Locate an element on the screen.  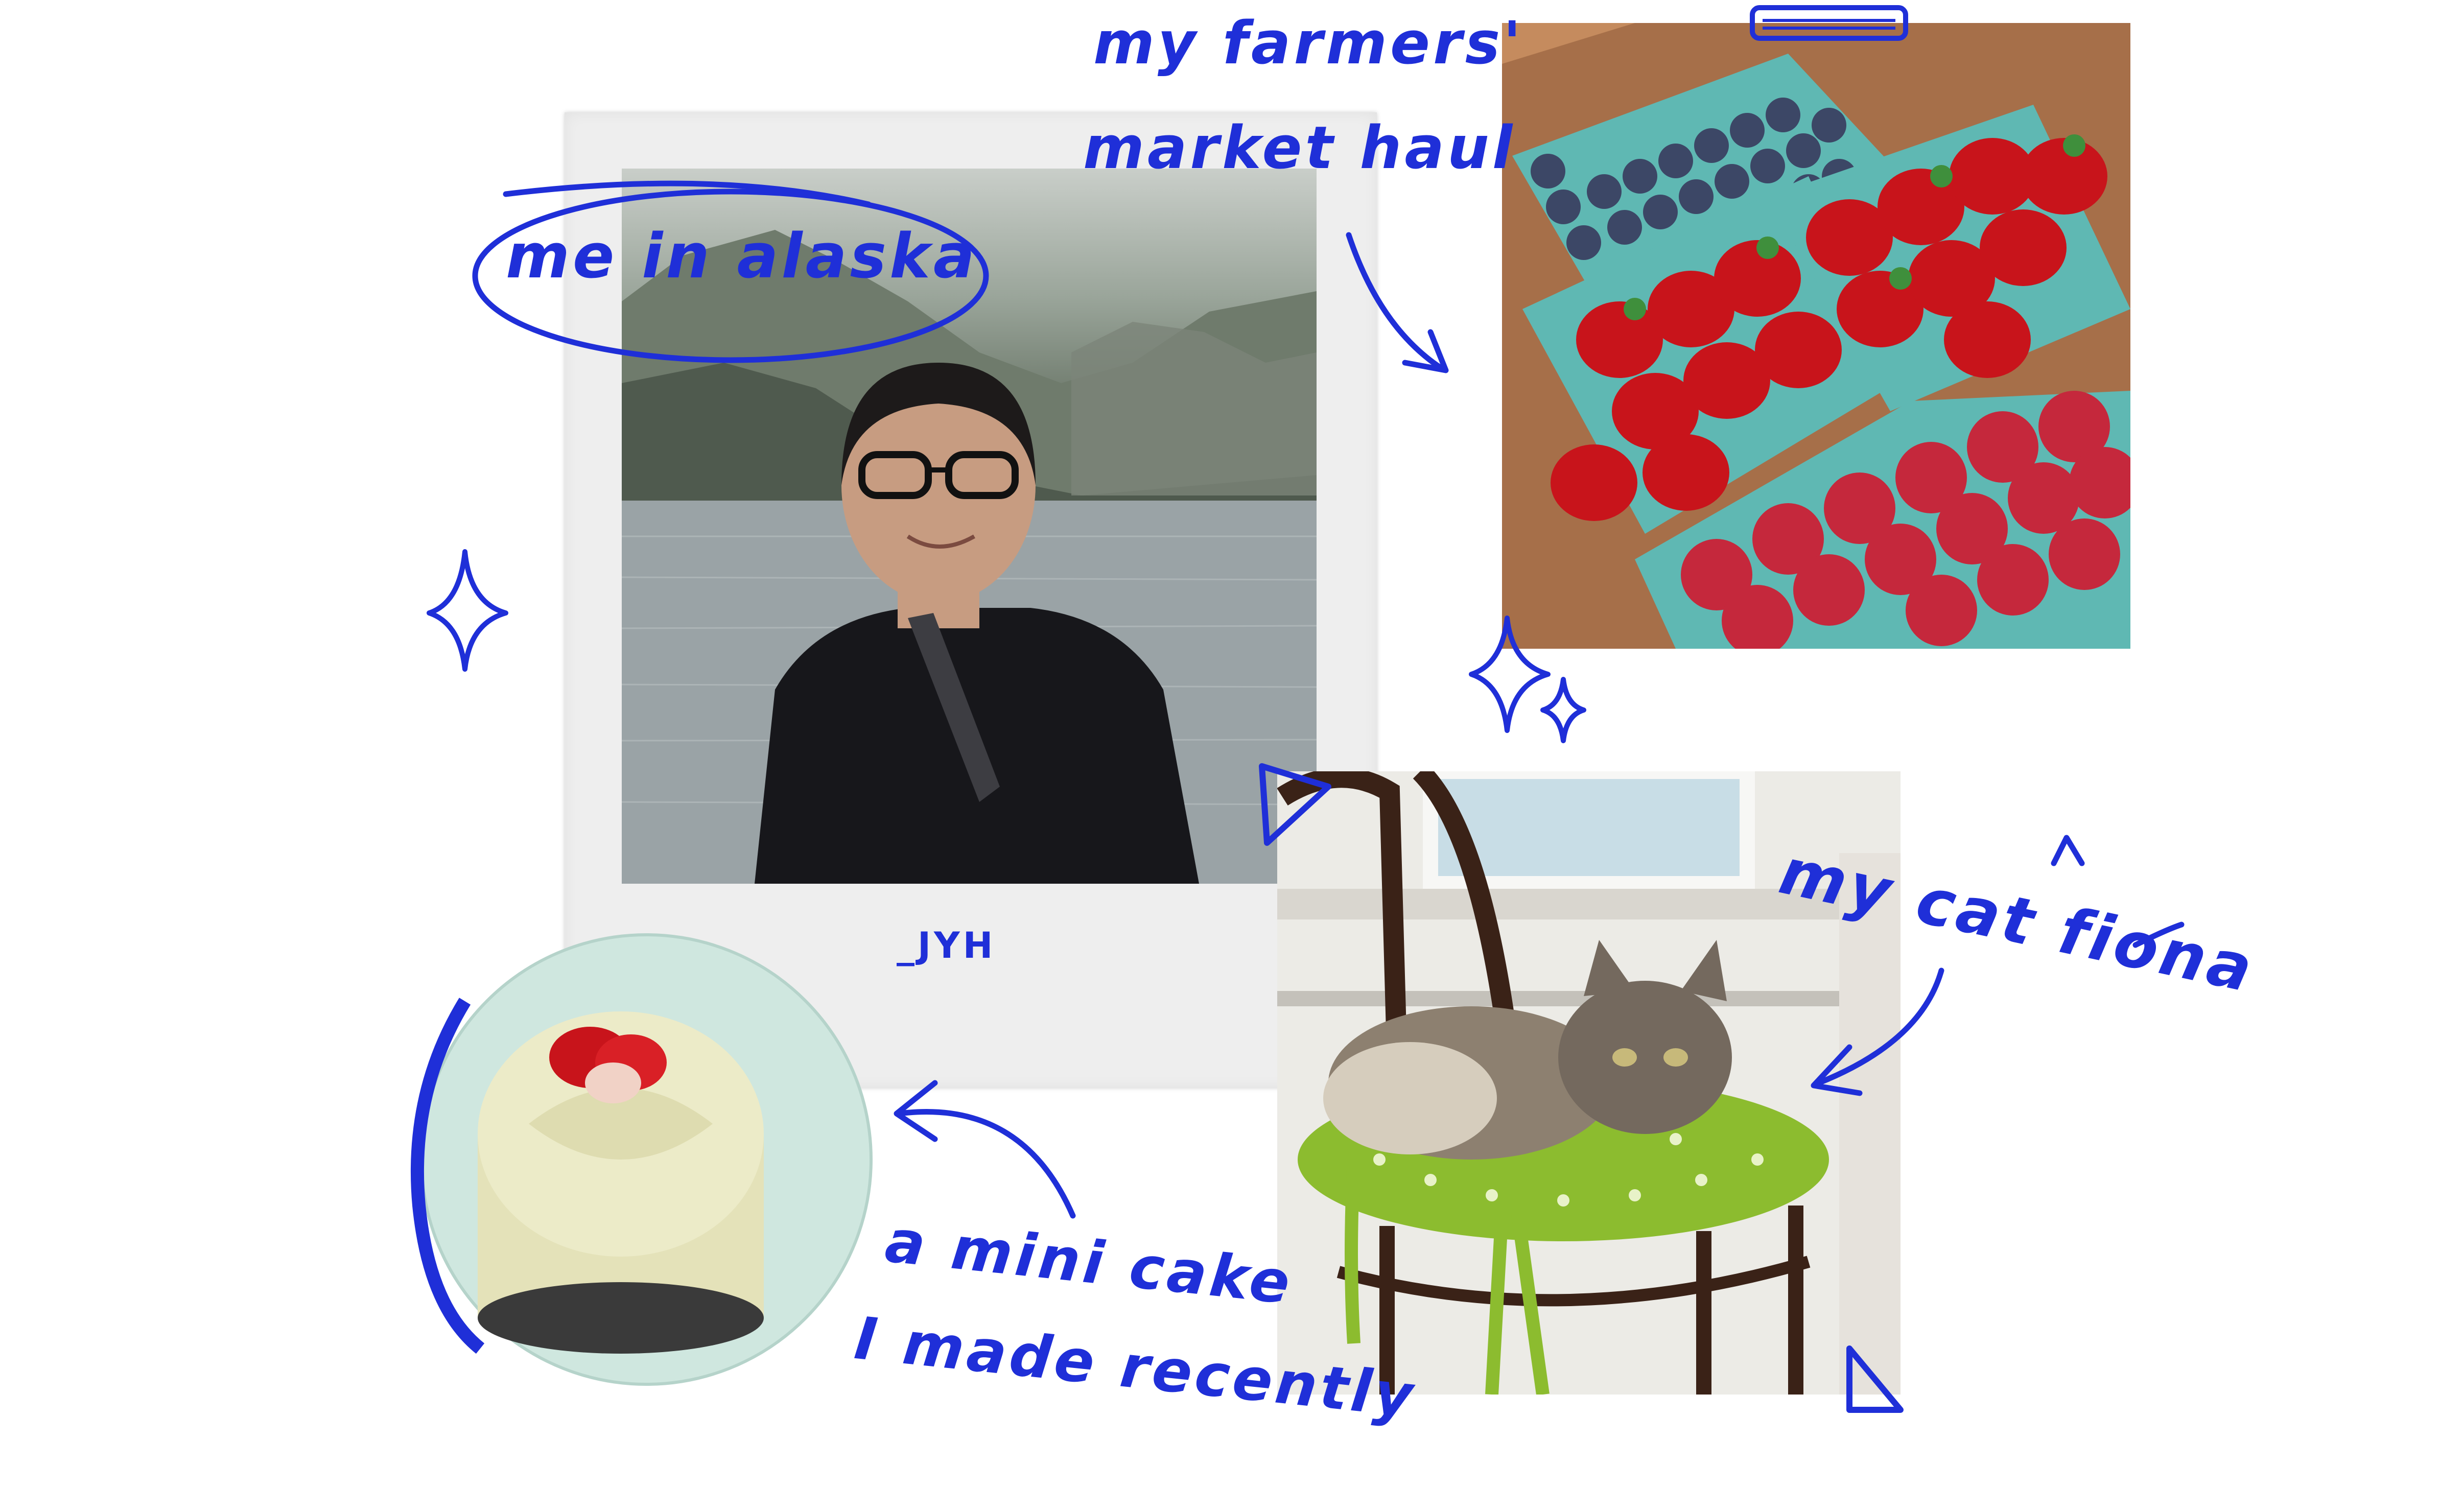
polaroid-caption: _JYH is located at coordinates (946, 945).